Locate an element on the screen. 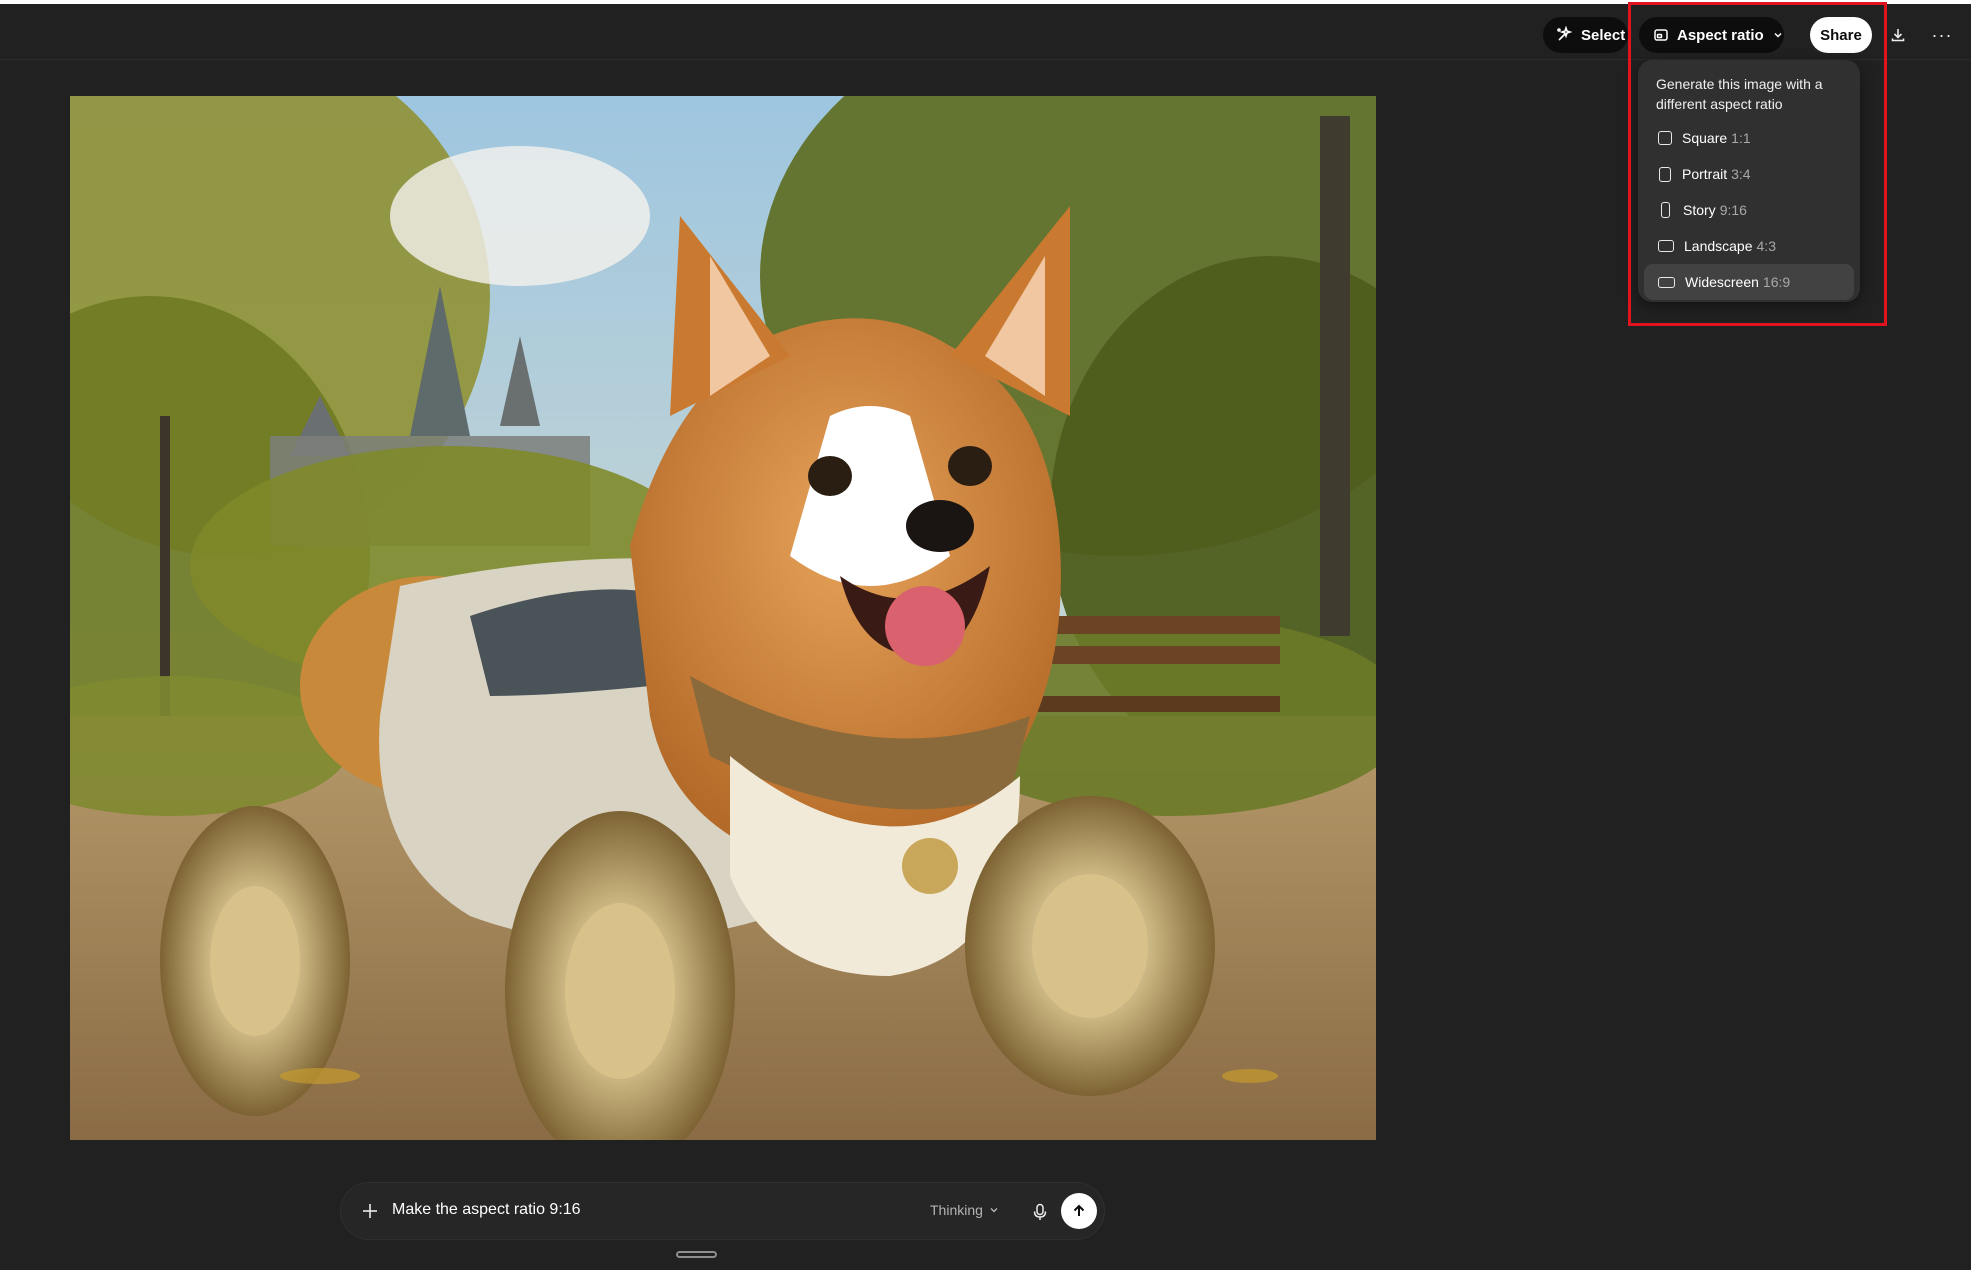  share-button: Share is located at coordinates (1841, 35).